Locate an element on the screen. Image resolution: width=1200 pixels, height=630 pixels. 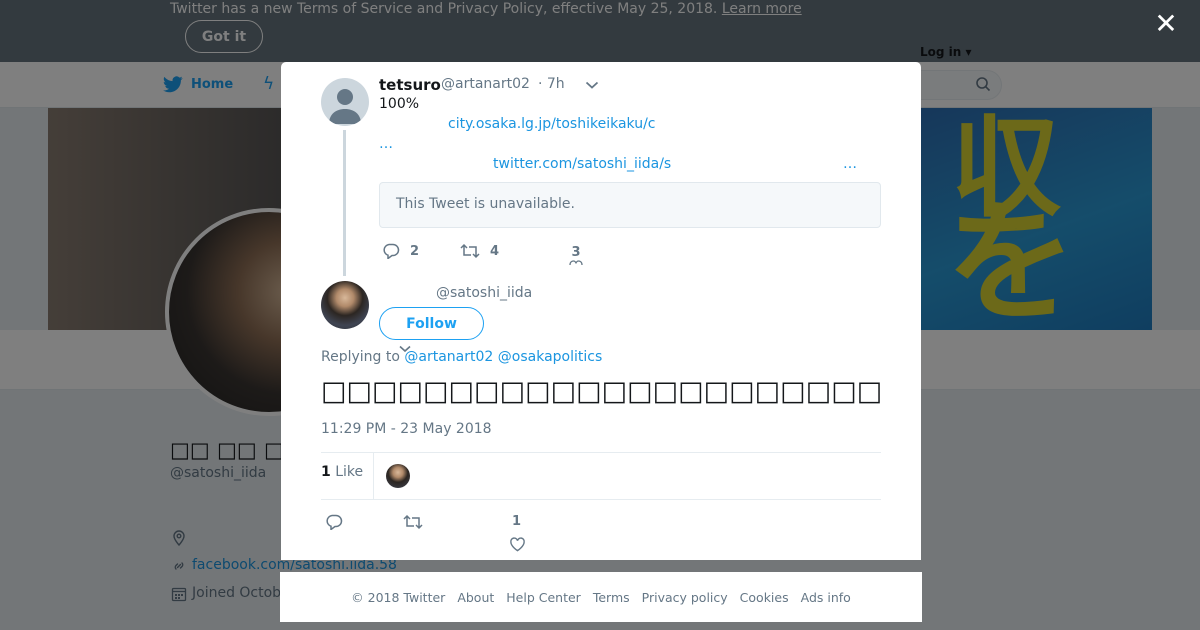
likes-stat: 1 Like is located at coordinates (342, 472).